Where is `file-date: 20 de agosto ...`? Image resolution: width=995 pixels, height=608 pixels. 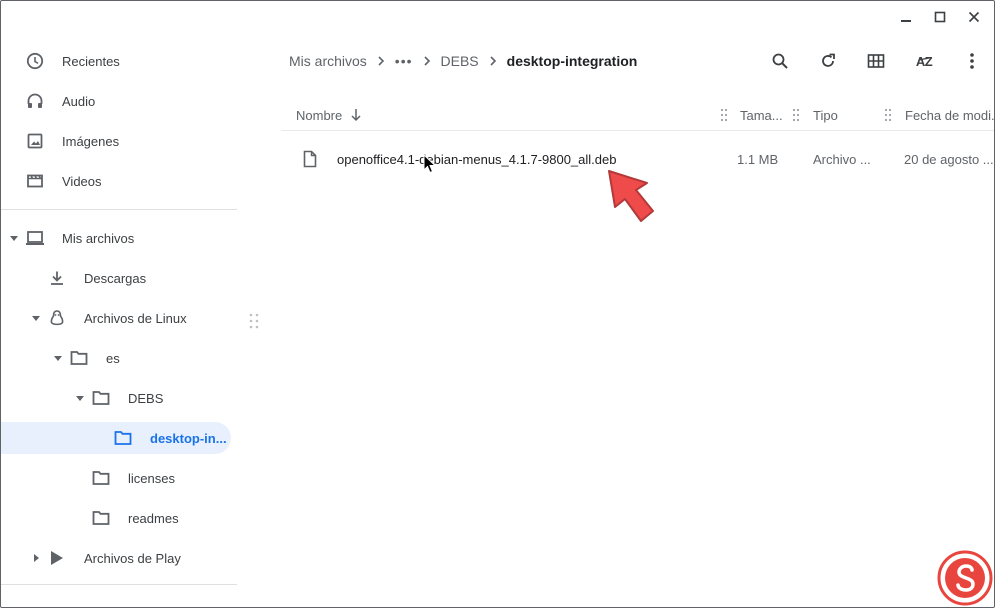
file-date: 20 de agosto ... is located at coordinates (949, 159).